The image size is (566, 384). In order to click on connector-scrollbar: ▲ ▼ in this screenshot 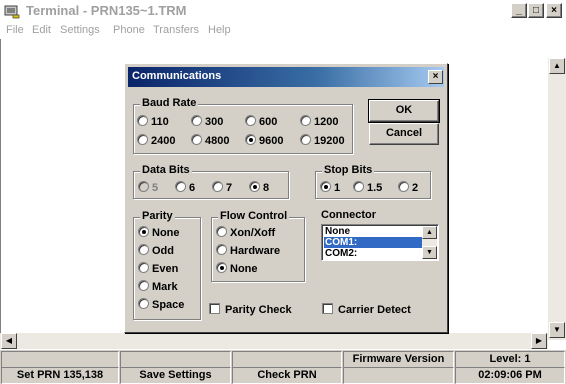, I will do `click(429, 242)`.